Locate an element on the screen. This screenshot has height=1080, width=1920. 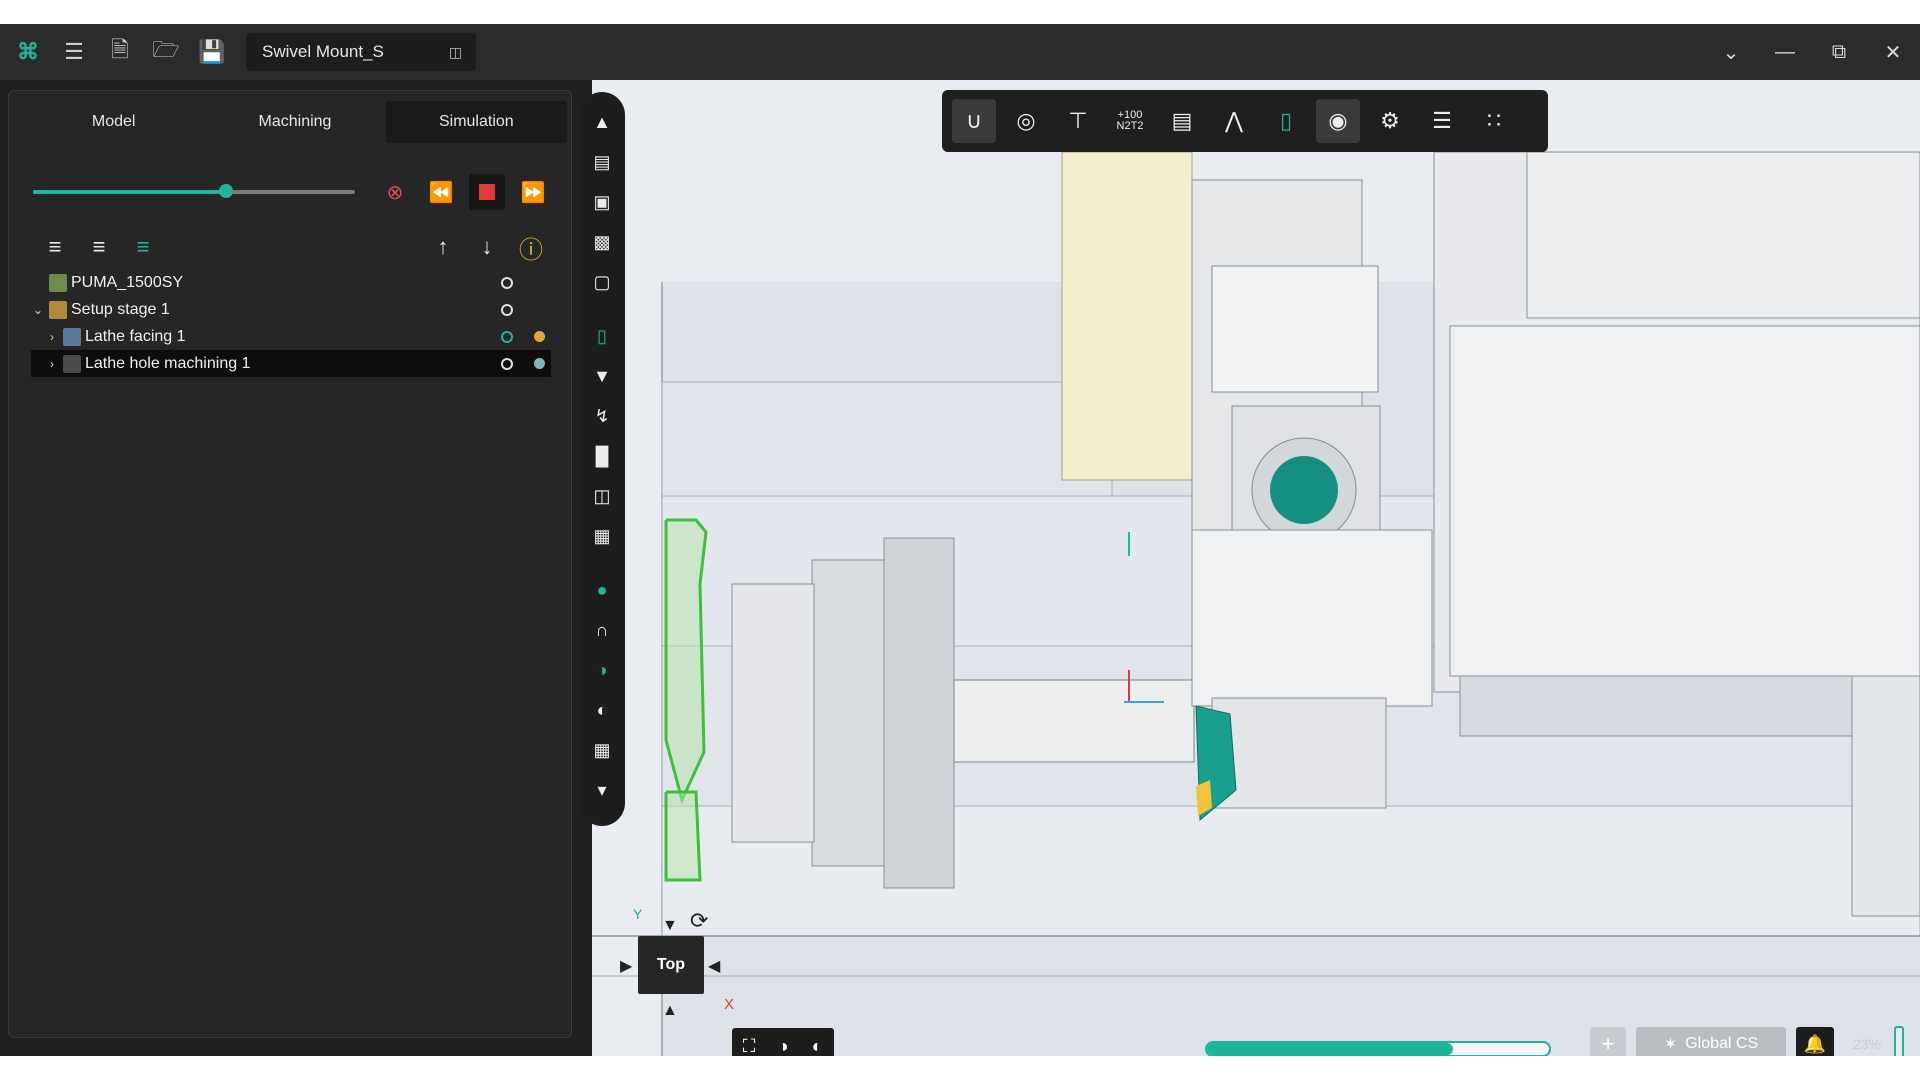
axis-x-label: X is located at coordinates (729, 1004).